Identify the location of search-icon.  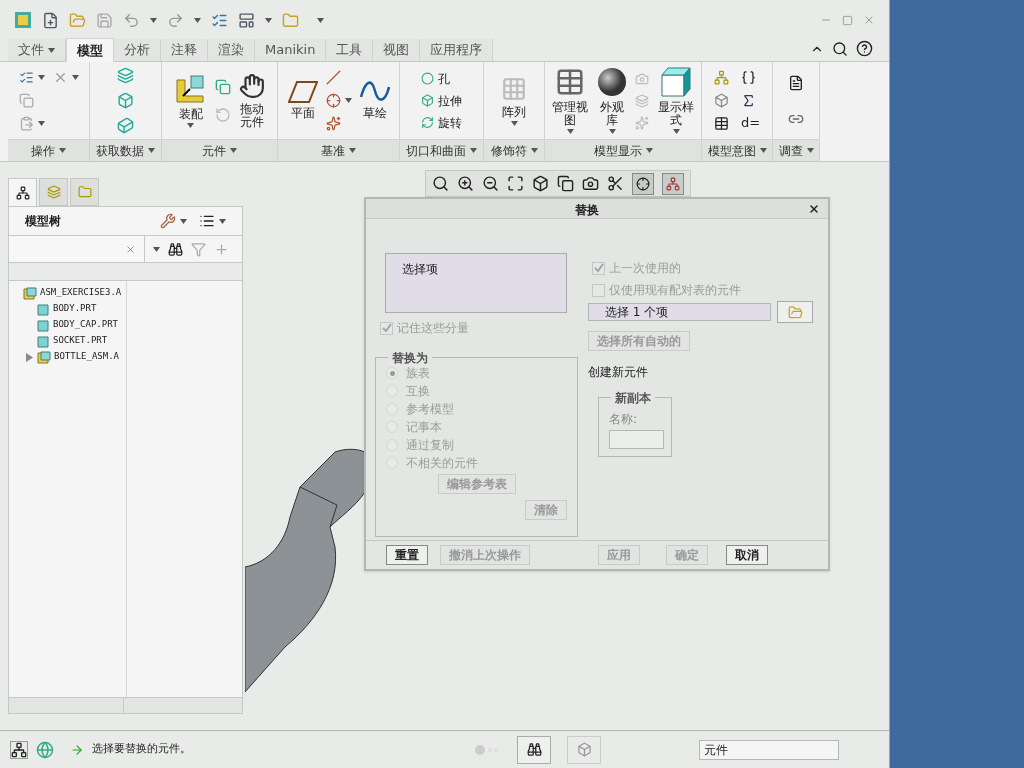
(840, 48).